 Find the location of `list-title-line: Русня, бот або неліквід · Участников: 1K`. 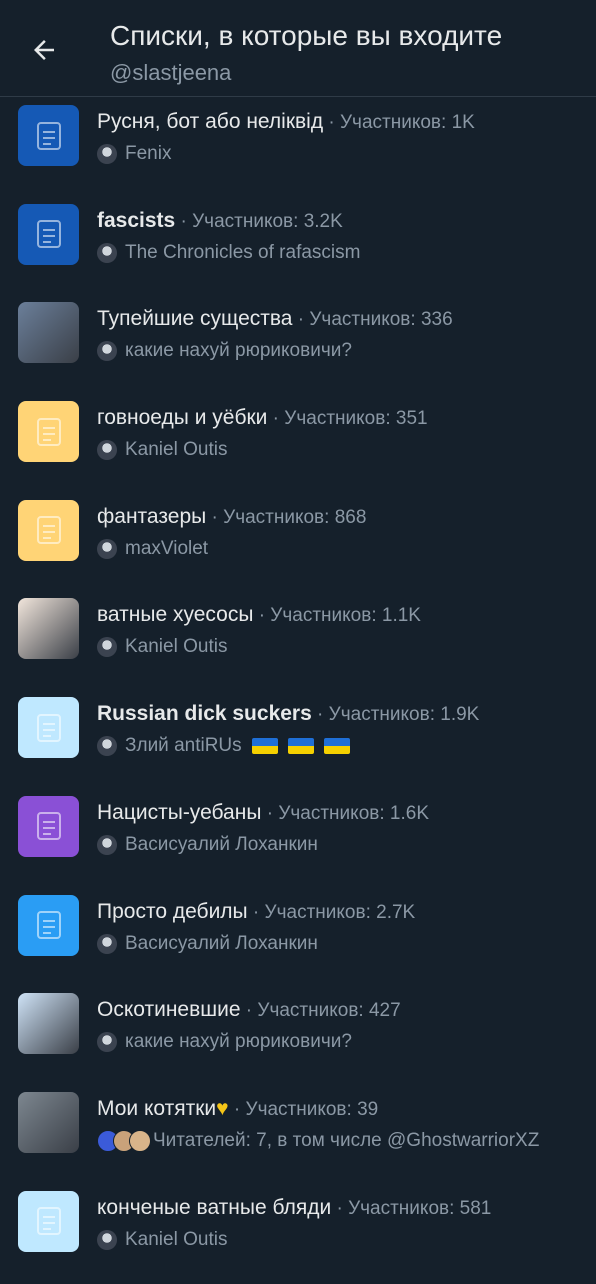

list-title-line: Русня, бот або неліквід · Участников: 1K is located at coordinates (286, 122).